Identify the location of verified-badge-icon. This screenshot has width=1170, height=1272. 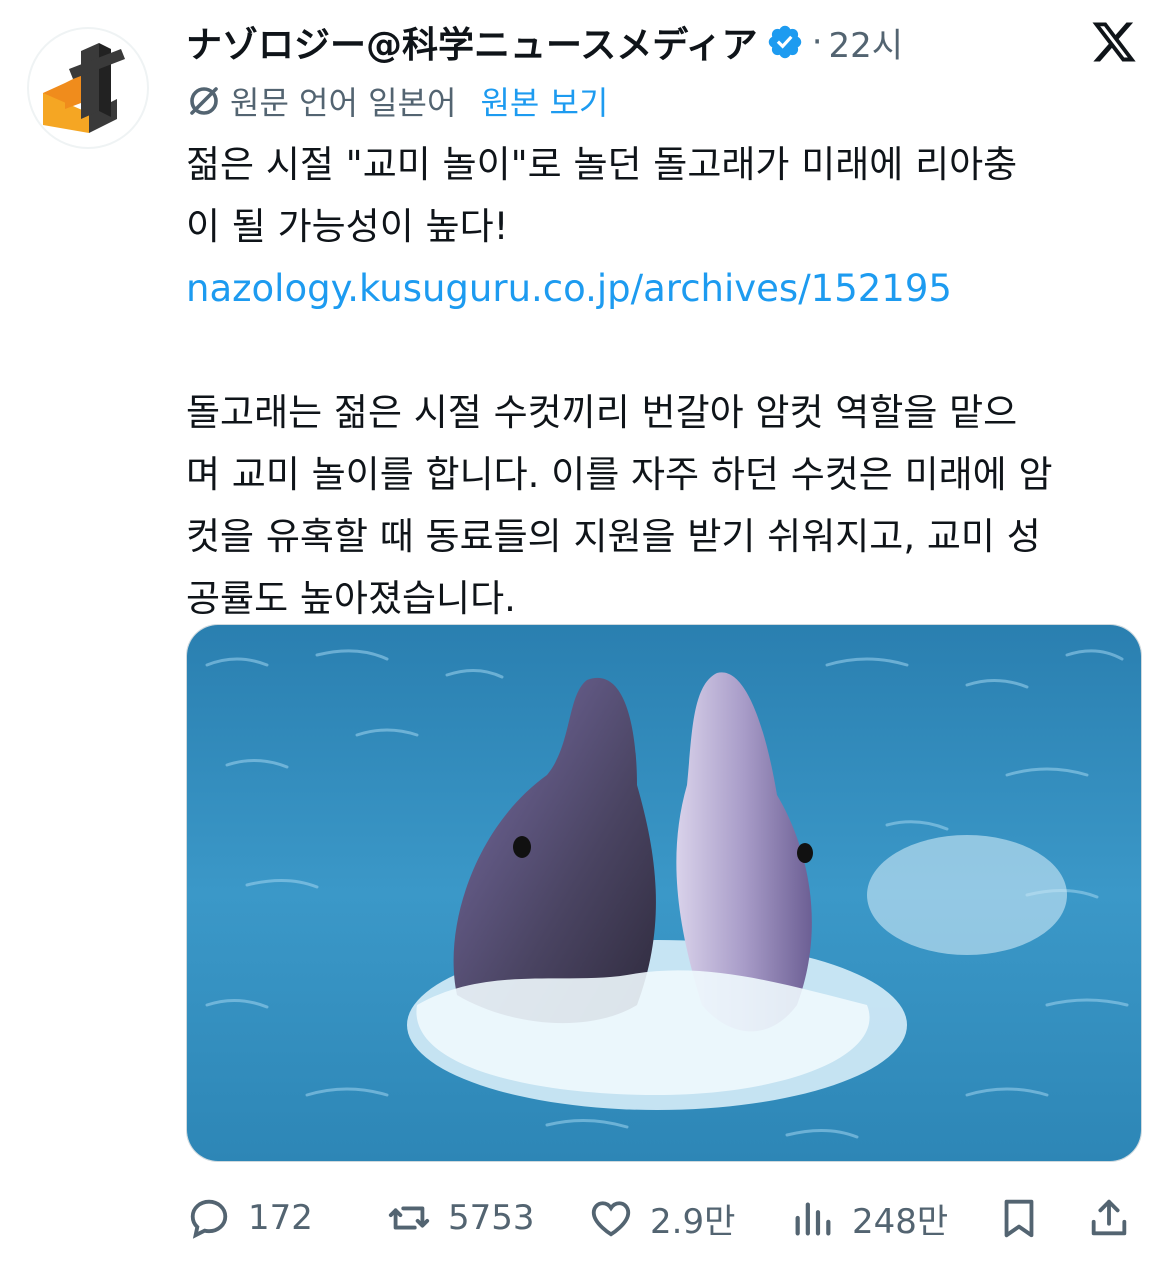
(784, 42).